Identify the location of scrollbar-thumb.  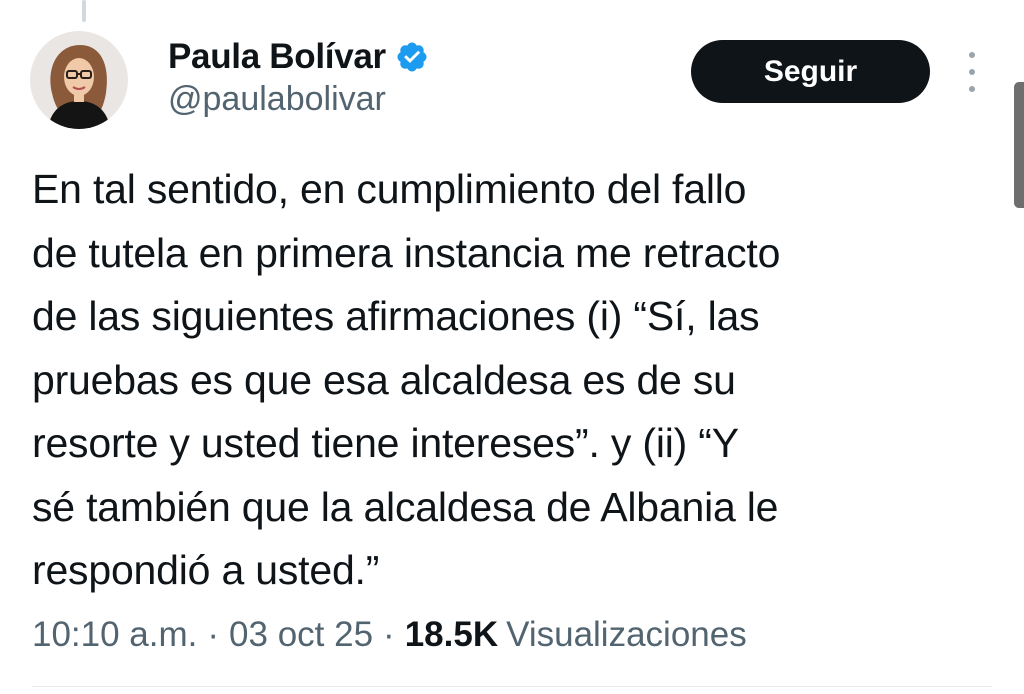
(1019, 145).